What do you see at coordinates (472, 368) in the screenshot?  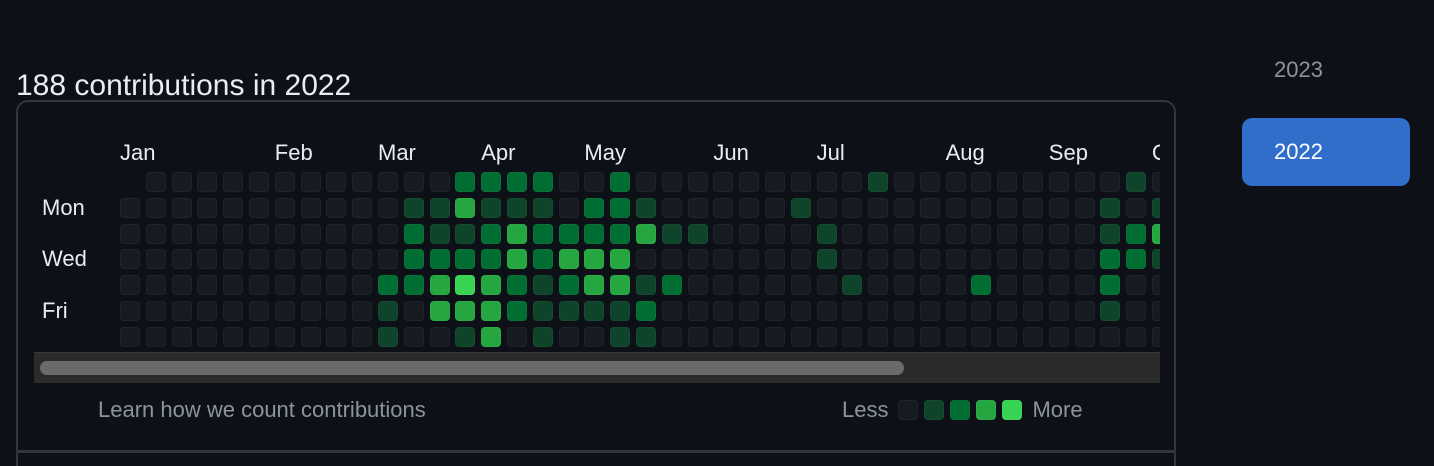 I see `scrollbar-thumb` at bounding box center [472, 368].